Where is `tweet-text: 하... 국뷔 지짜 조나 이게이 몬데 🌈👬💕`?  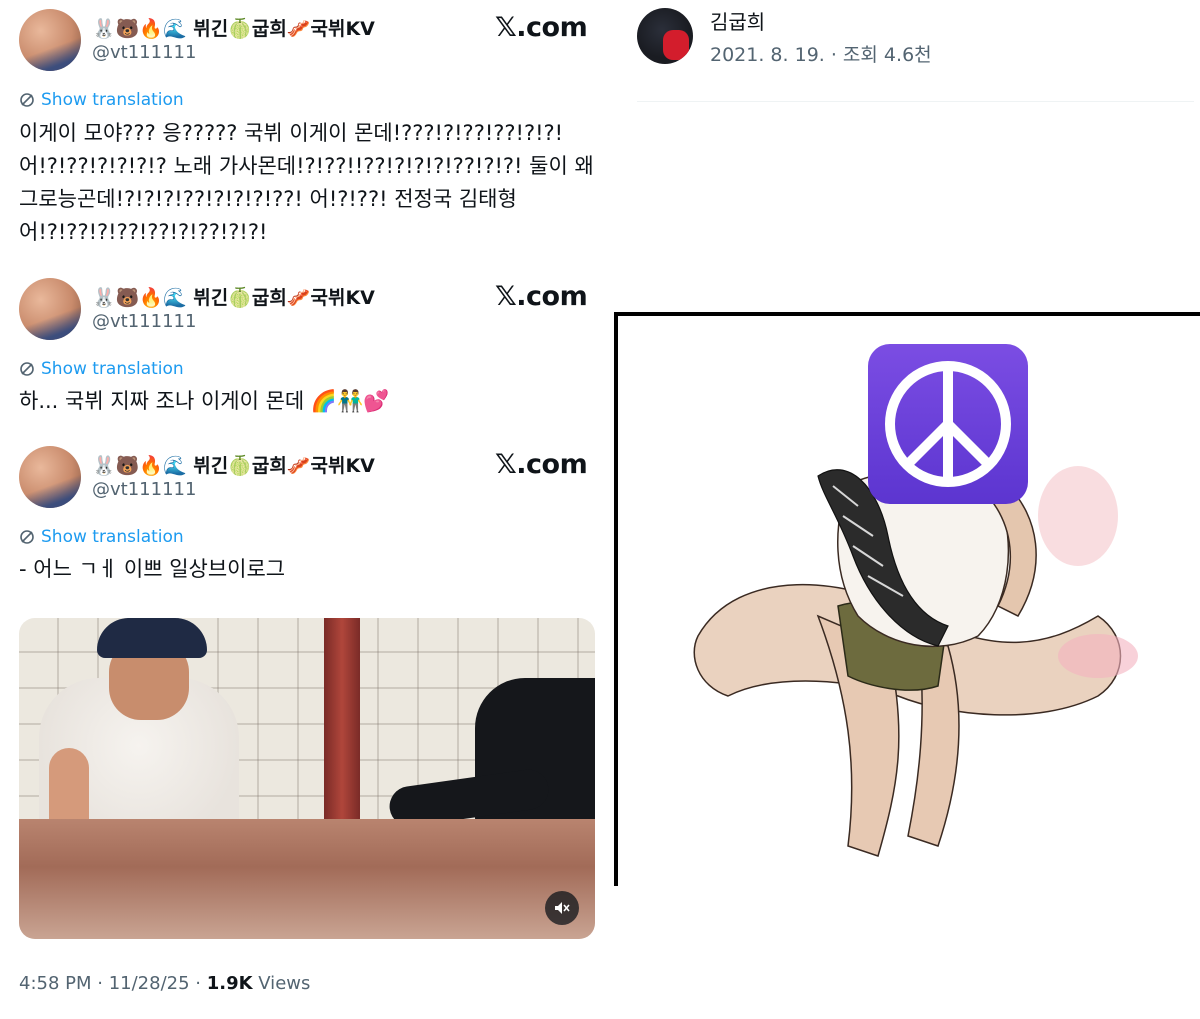
tweet-text: 하... 국뷔 지짜 조나 이게이 몬데 🌈👬💕 is located at coordinates (309, 401).